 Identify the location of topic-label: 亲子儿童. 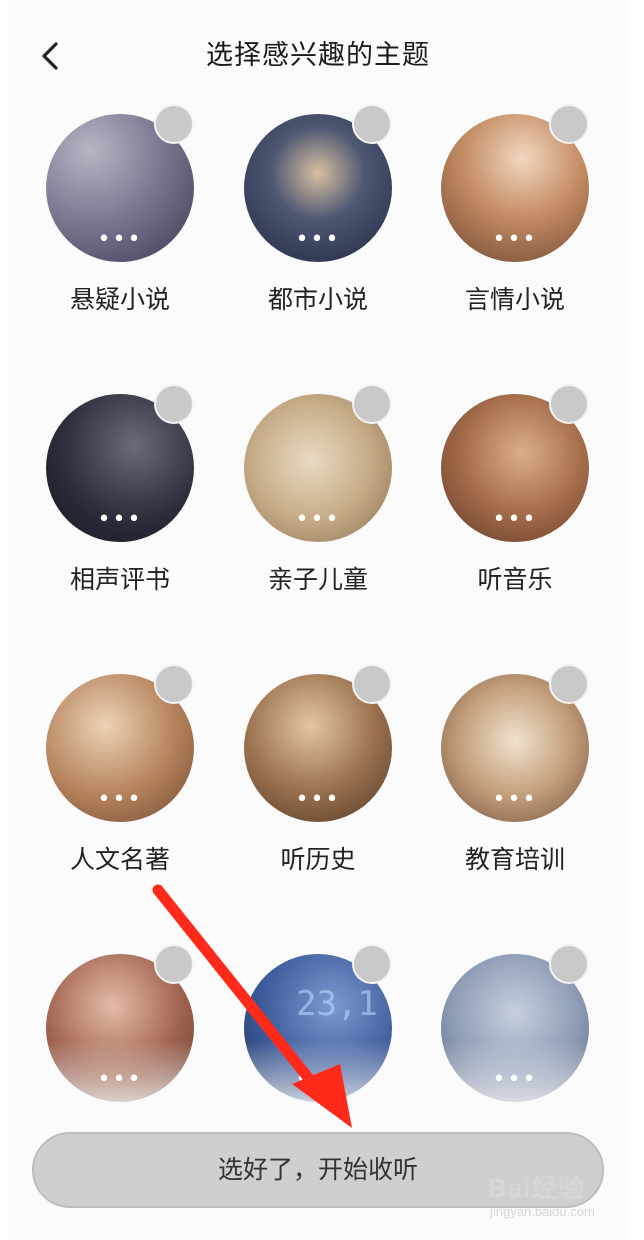
(317, 579).